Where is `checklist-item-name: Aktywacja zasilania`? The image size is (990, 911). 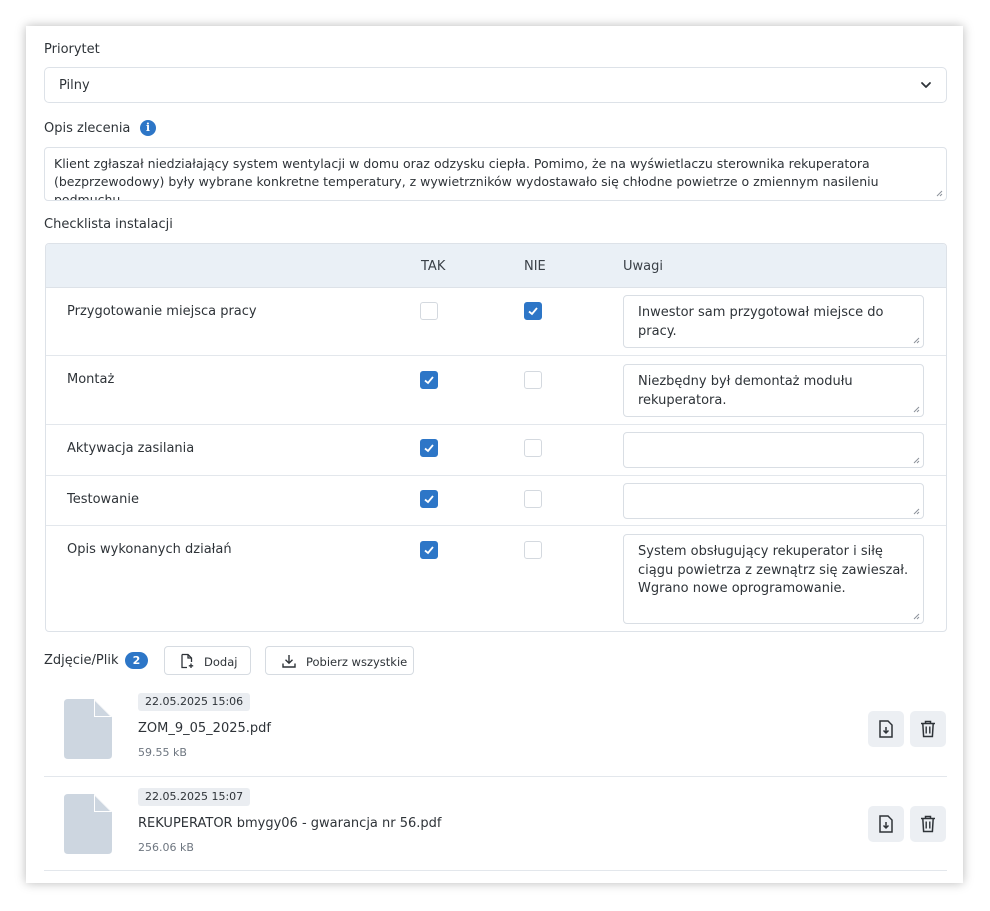
checklist-item-name: Aktywacja zasilania is located at coordinates (131, 448).